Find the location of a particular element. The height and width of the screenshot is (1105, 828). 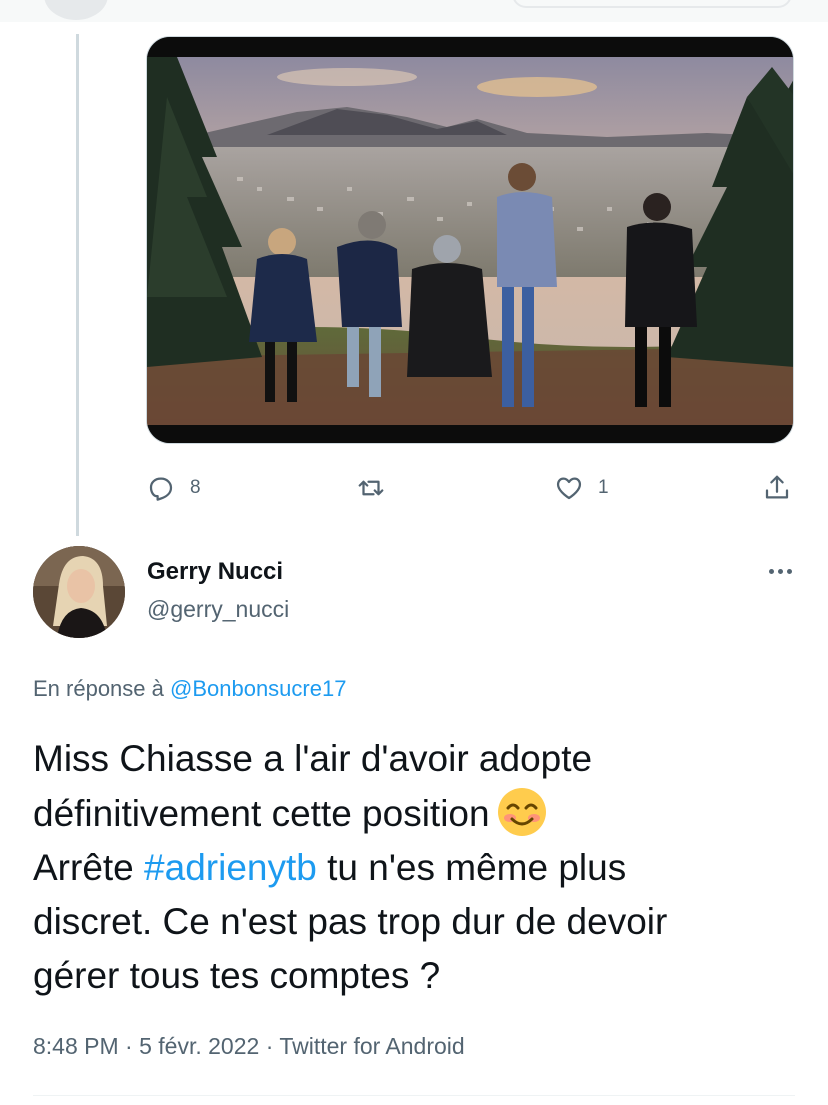

share-button is located at coordinates (777, 488).